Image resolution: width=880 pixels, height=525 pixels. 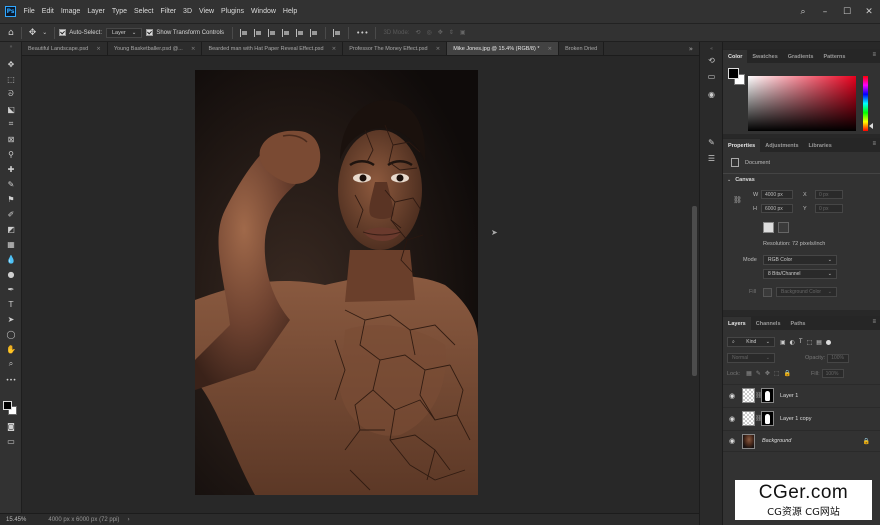 I want to click on gradient-tool-icon: ▦, so click(x=11, y=244).